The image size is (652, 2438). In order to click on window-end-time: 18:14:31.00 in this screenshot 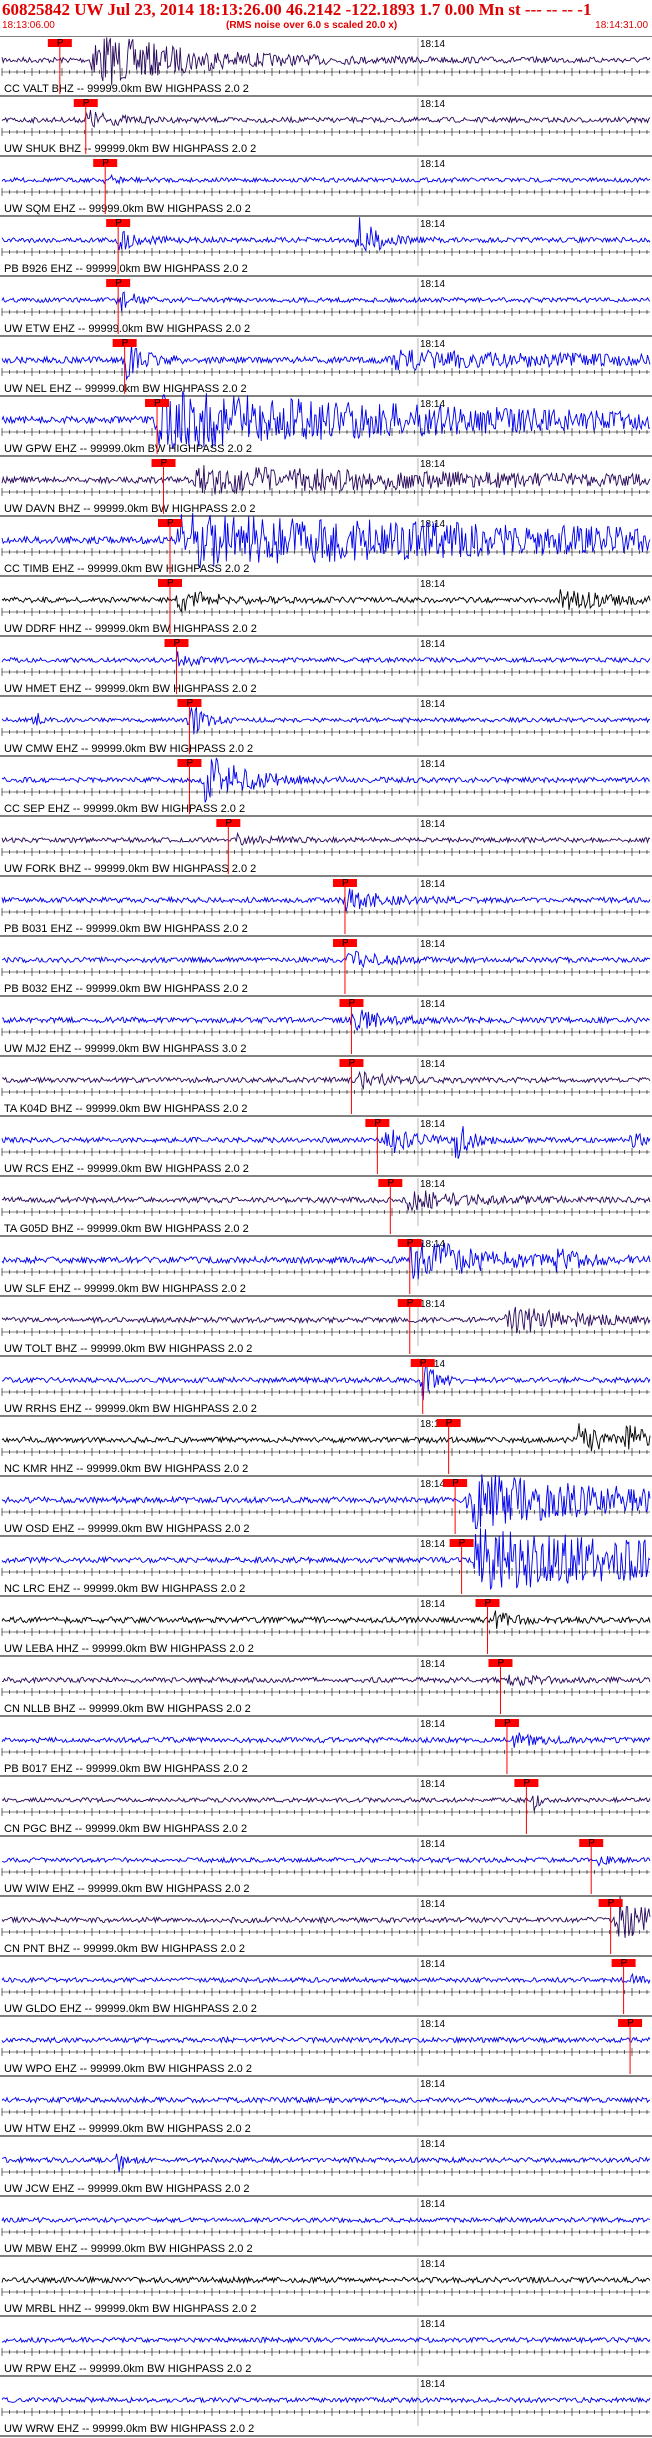, I will do `click(621, 25)`.